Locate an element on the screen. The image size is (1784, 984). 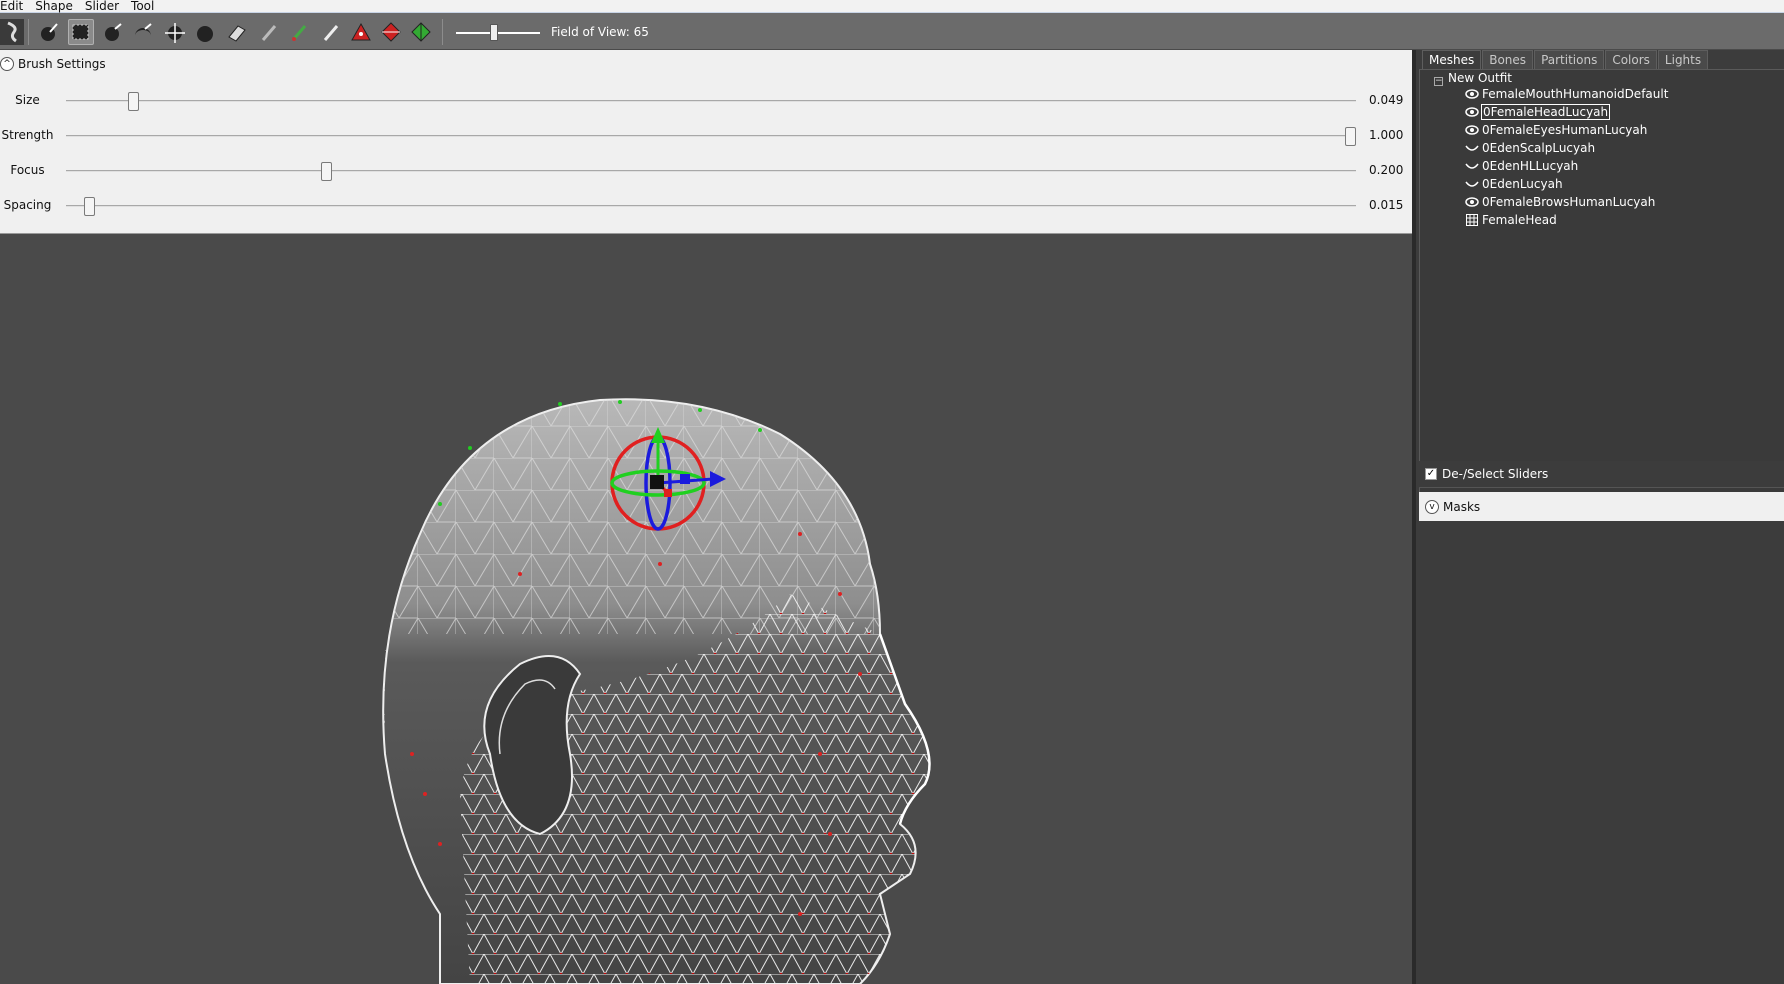
tree-item-label: 0EdenScalpLucyah is located at coordinates (1539, 148).